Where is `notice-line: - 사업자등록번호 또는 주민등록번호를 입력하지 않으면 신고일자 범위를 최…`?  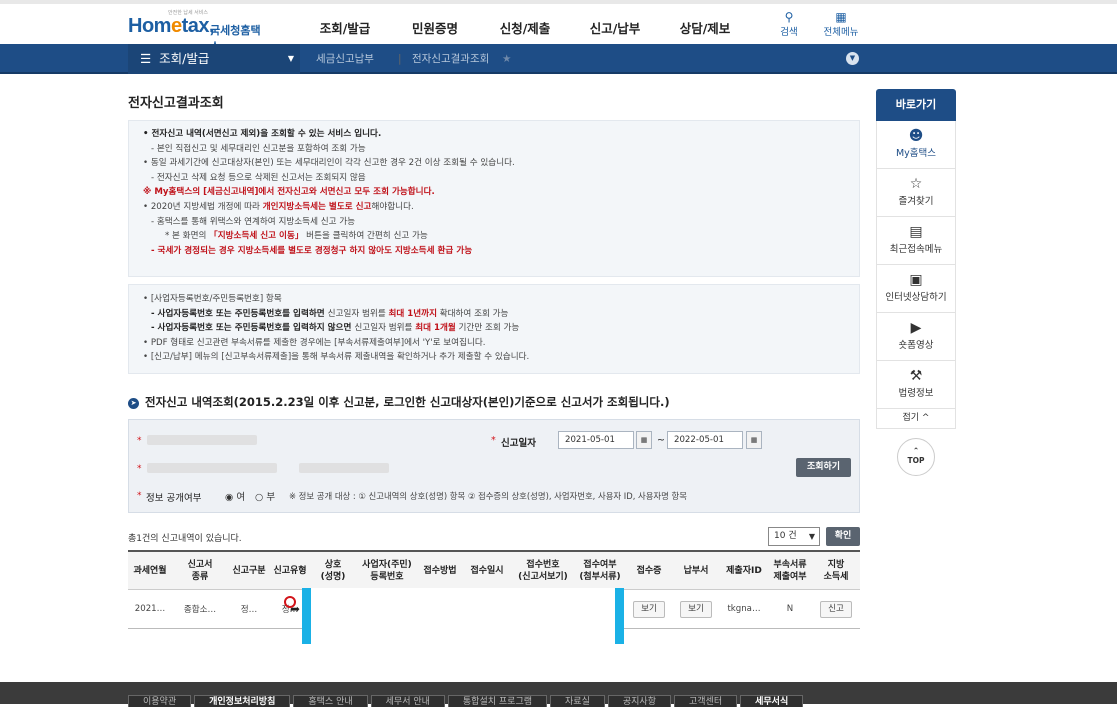
notice-line: - 사업자등록번호 또는 주민등록번호를 입력하지 않으면 신고일자 범위를 최… is located at coordinates (335, 328).